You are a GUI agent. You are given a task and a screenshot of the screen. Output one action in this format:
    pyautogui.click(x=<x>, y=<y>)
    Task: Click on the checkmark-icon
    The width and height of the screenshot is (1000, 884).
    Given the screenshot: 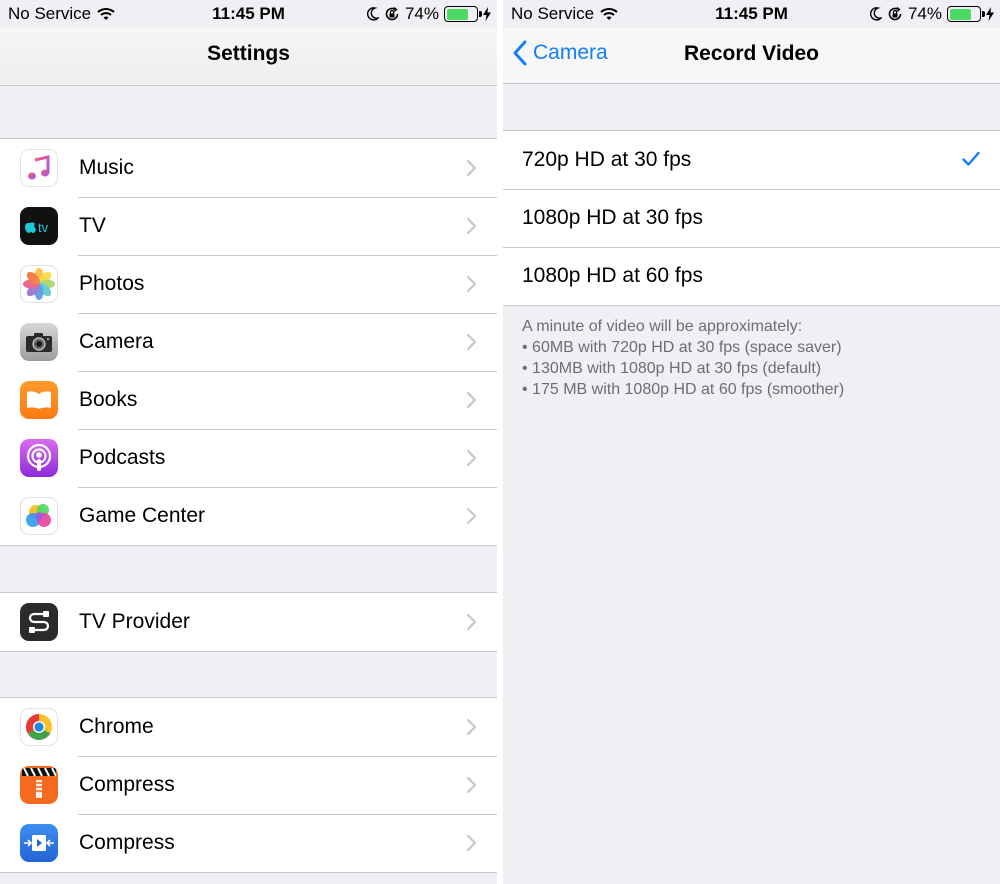 What is the action you would take?
    pyautogui.click(x=971, y=158)
    